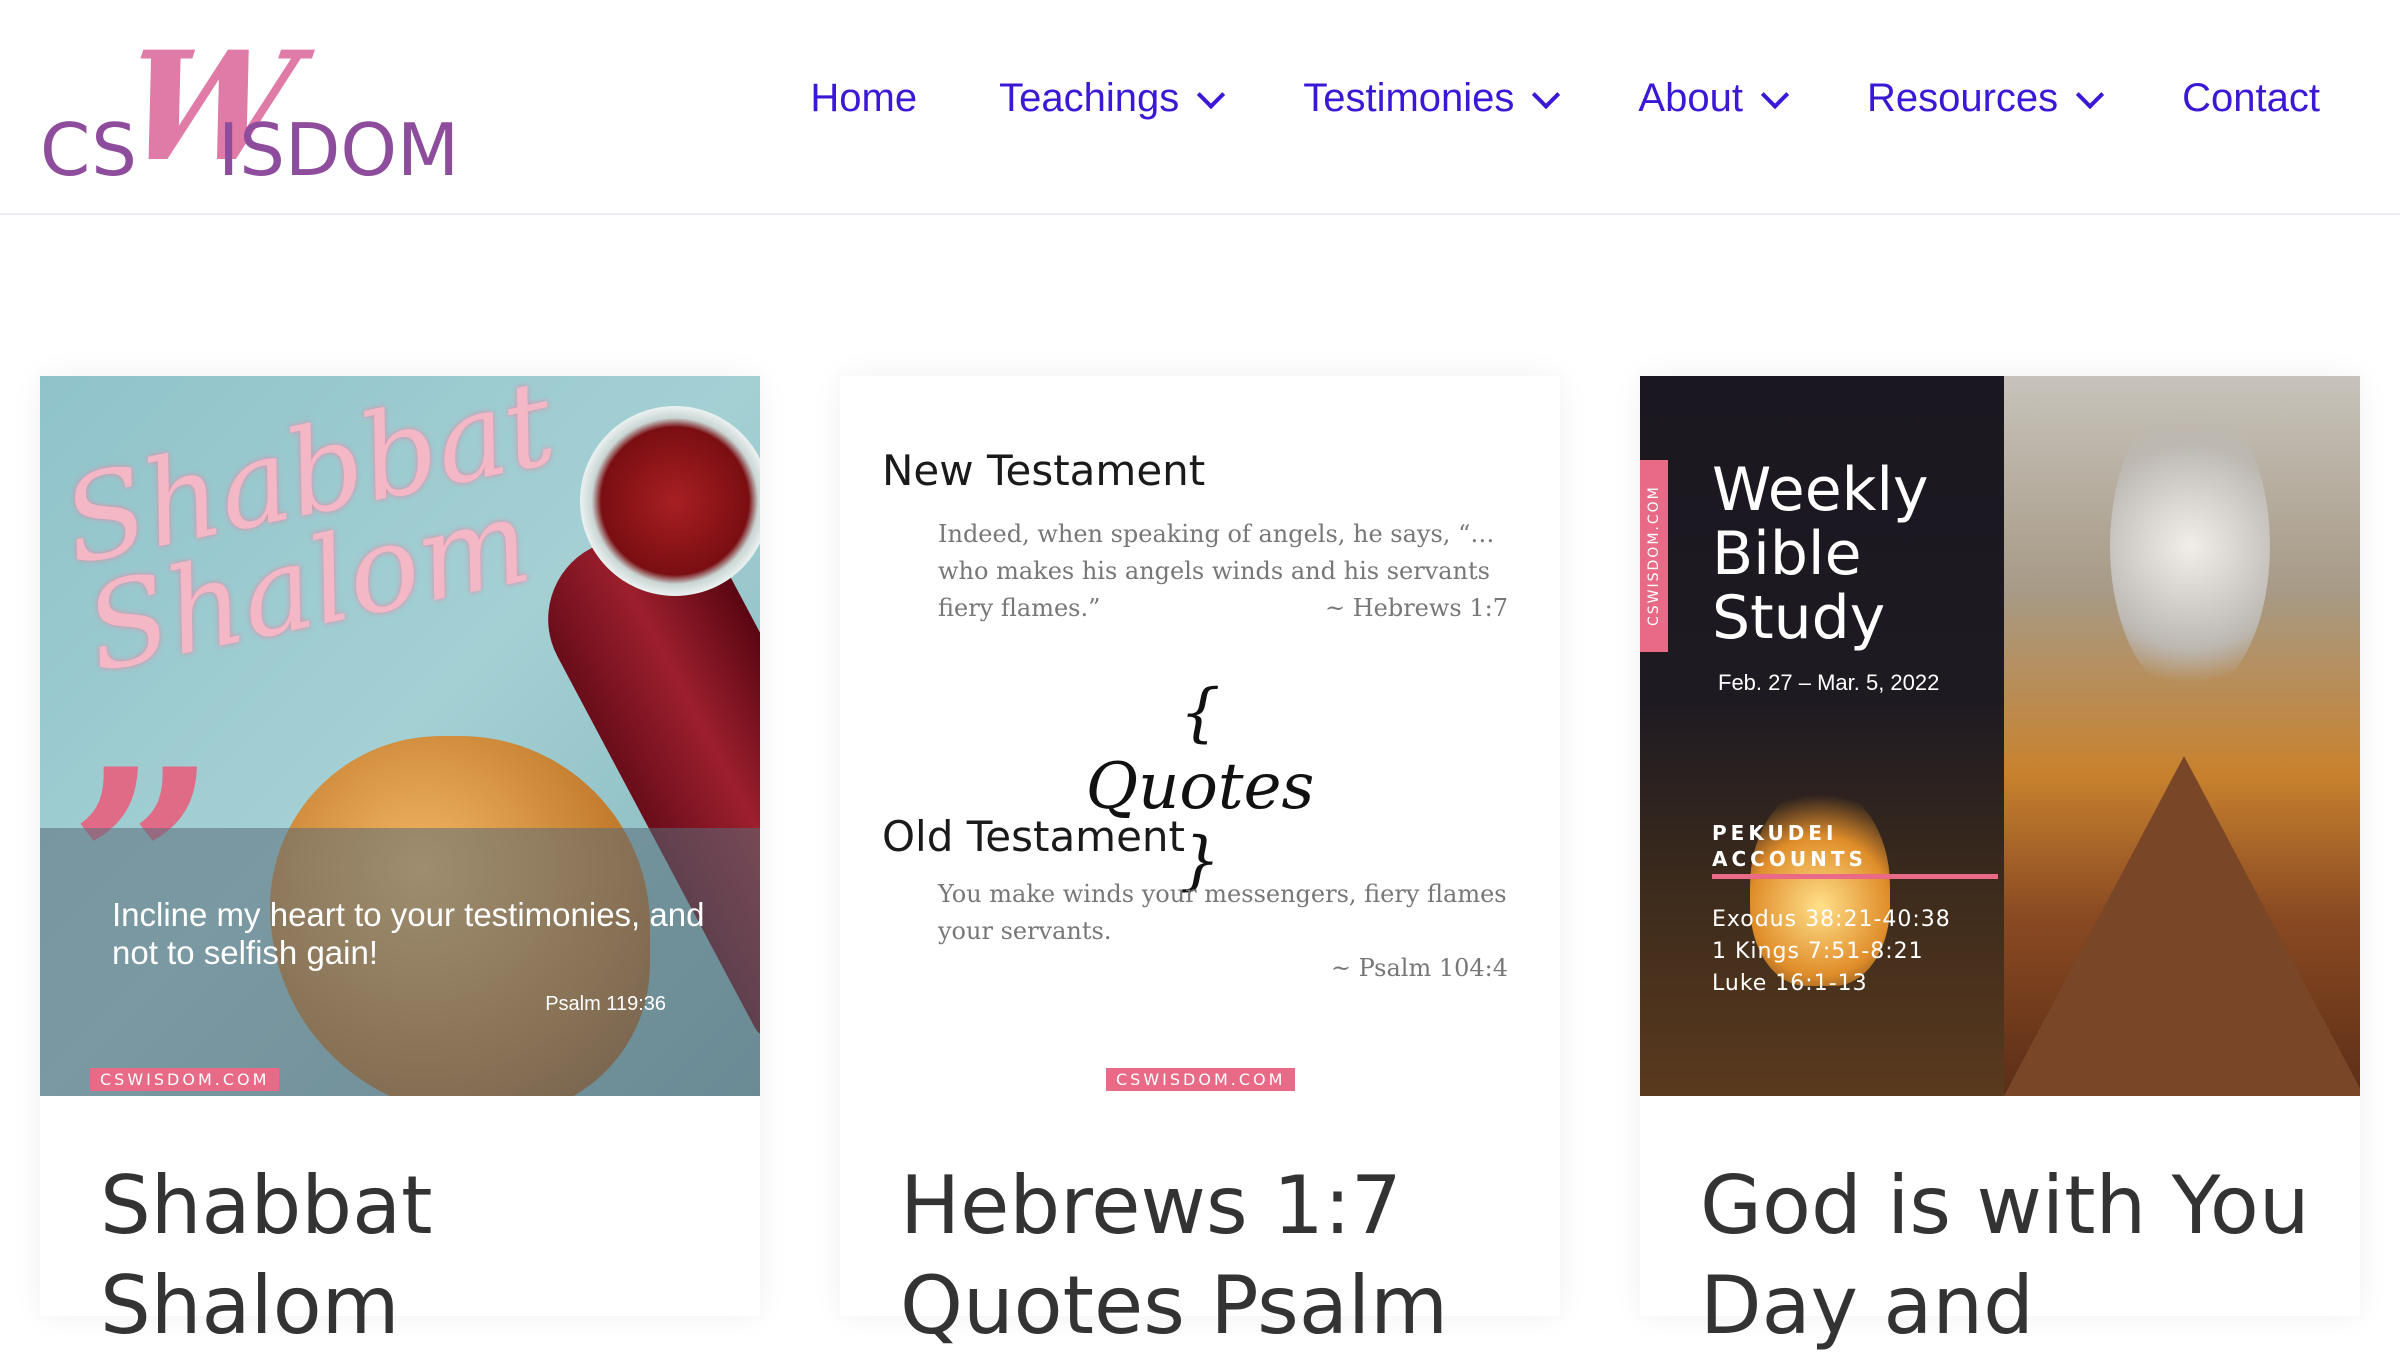 The width and height of the screenshot is (2400, 1356). What do you see at coordinates (1831, 919) in the screenshot?
I see `reading-item: Exodus 38:21-40:38` at bounding box center [1831, 919].